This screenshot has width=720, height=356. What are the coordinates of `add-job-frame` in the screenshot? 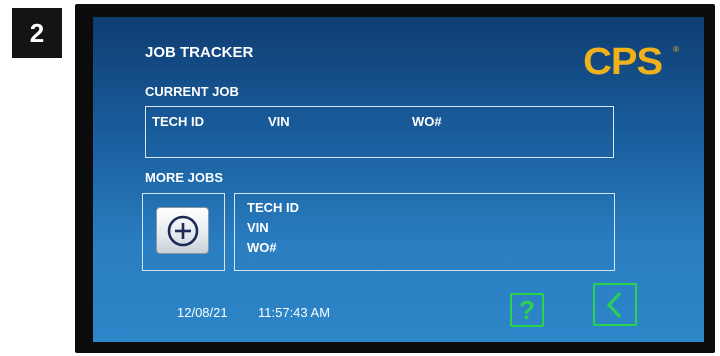 It's located at (183, 232).